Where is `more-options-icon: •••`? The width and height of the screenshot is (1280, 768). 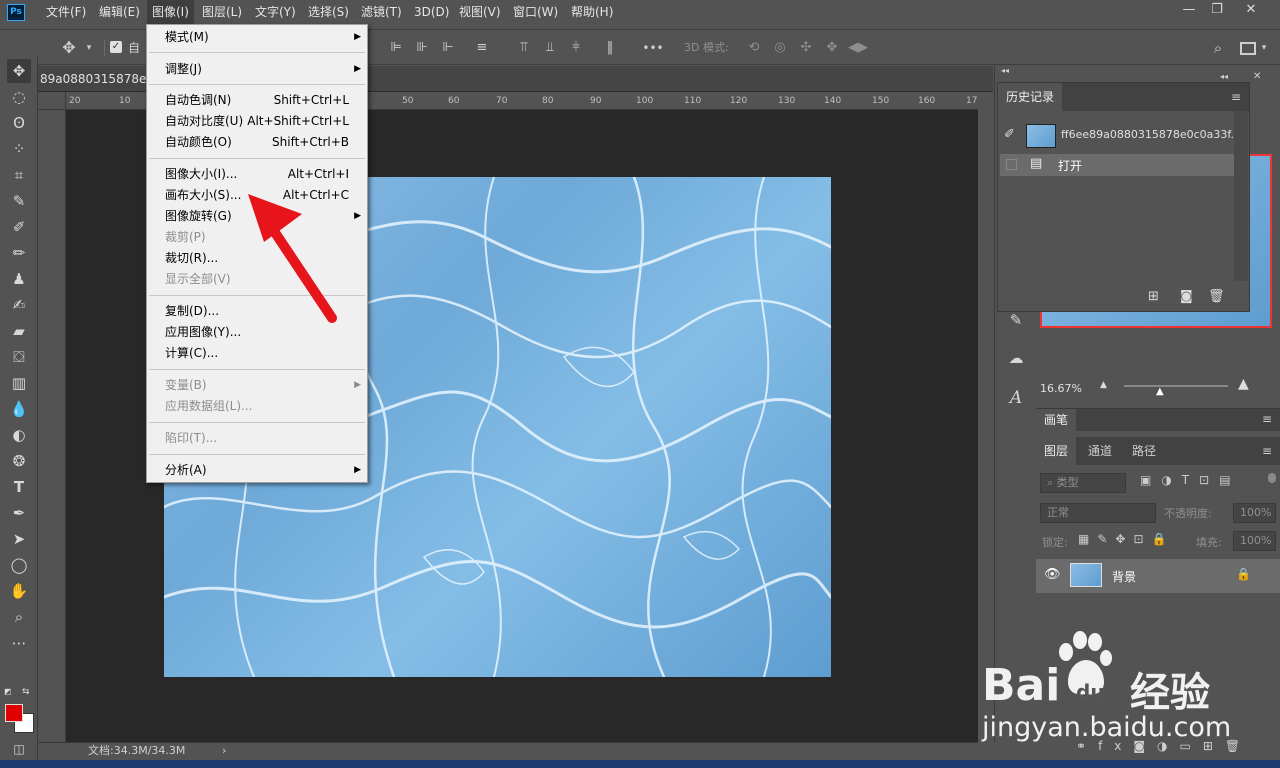
more-options-icon: ••• is located at coordinates (653, 48).